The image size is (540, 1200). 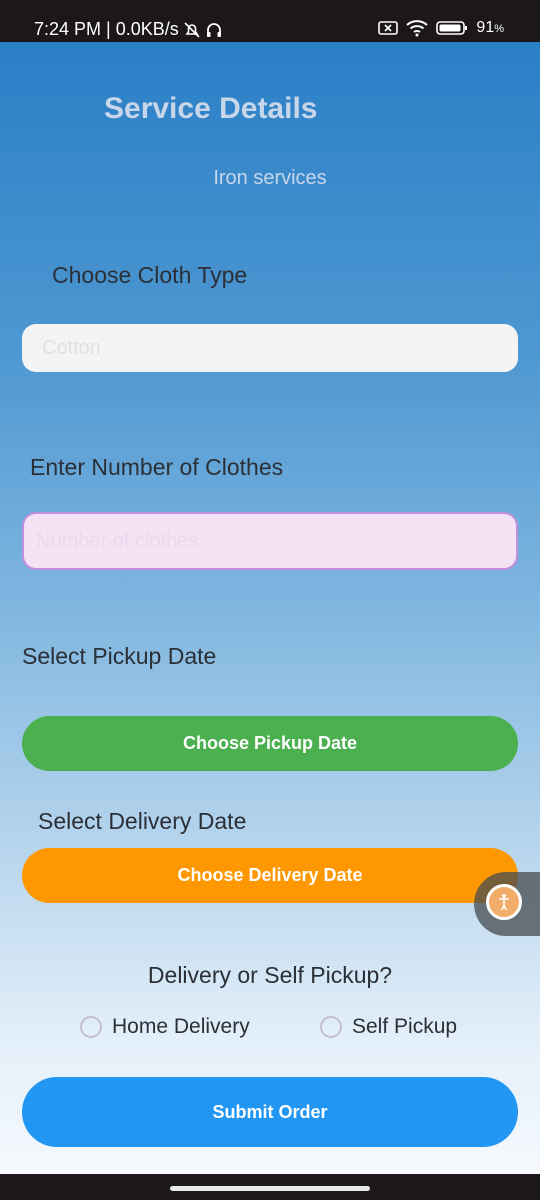 I want to click on self-pickup-label: Self Pickup, so click(x=405, y=1026).